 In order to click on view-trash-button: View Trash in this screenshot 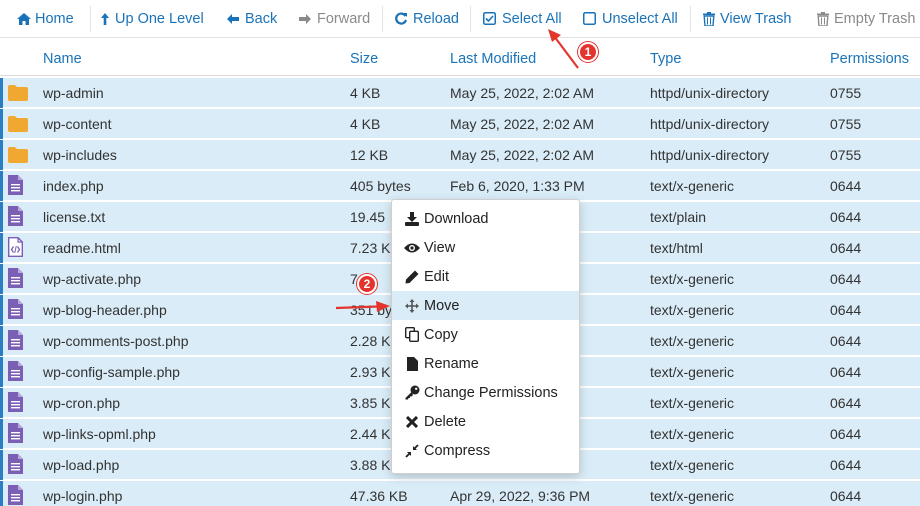, I will do `click(747, 19)`.